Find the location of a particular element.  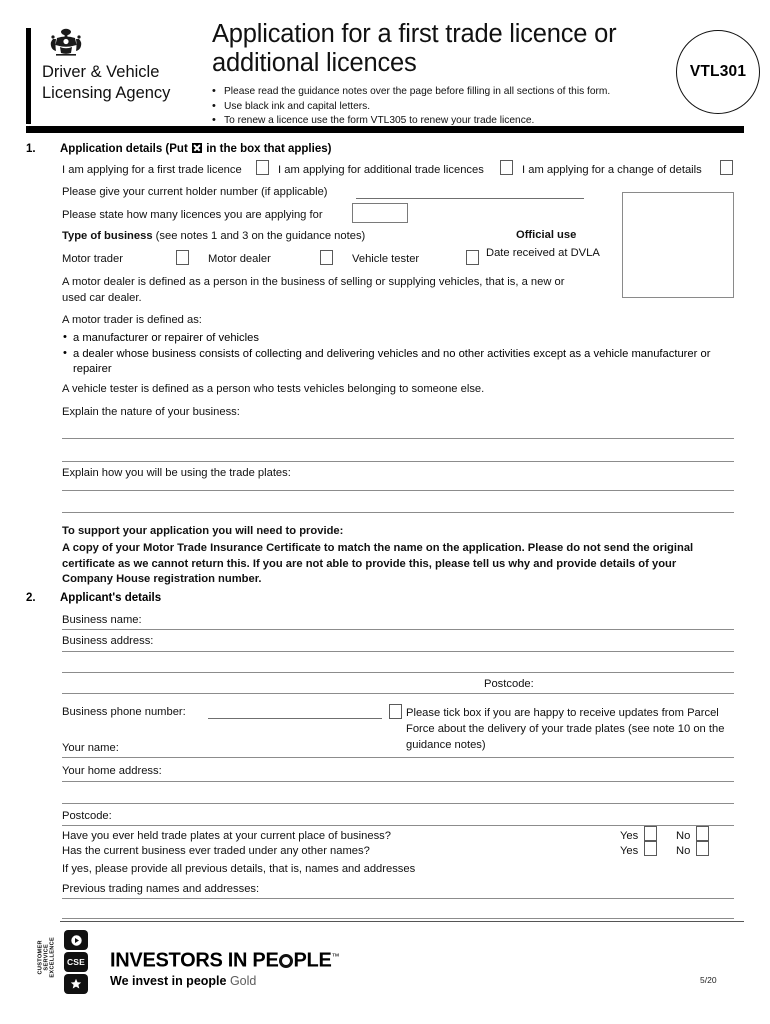

business-postcode-label: Postcode: is located at coordinates (509, 684).